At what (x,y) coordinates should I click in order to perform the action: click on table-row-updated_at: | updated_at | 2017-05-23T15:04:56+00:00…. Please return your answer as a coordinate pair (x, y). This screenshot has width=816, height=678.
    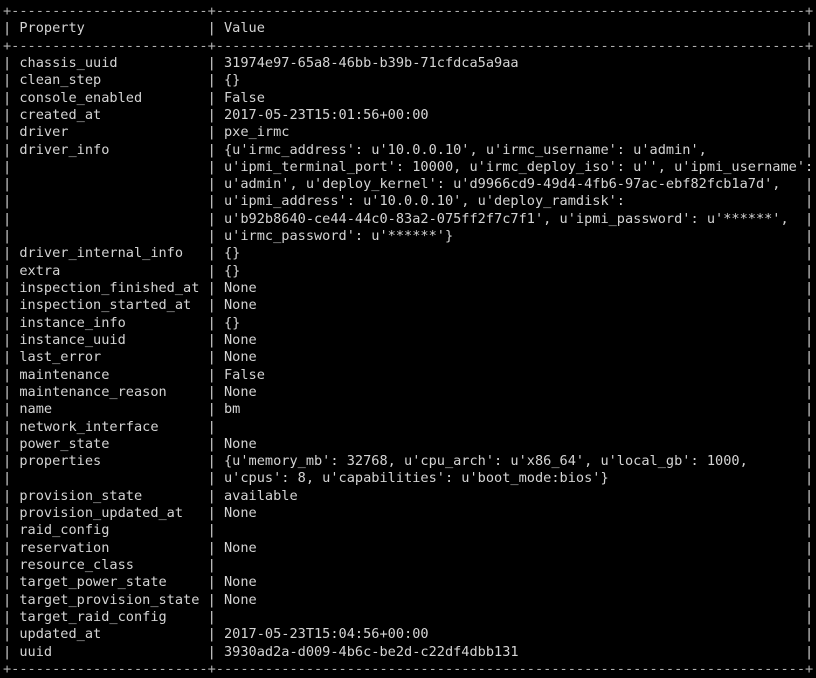
    Looking at the image, I should click on (408, 634).